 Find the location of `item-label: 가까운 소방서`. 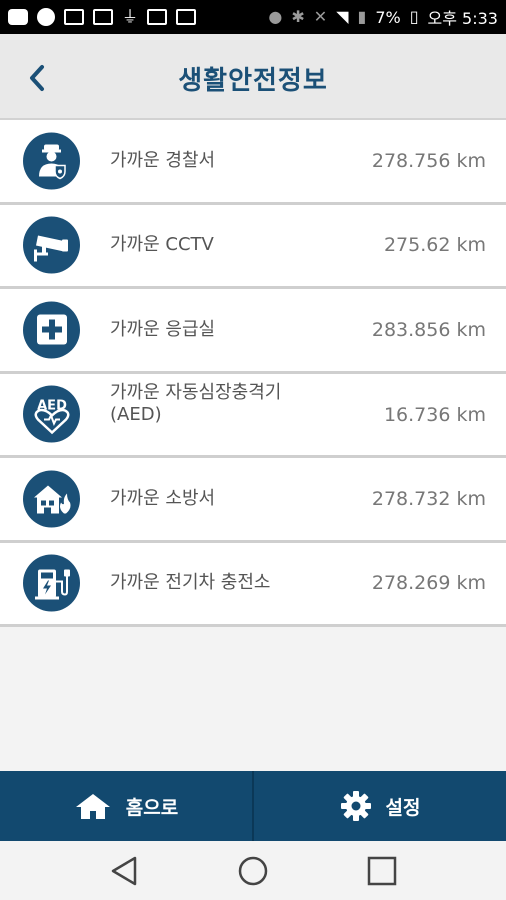

item-label: 가까운 소방서 is located at coordinates (163, 498).